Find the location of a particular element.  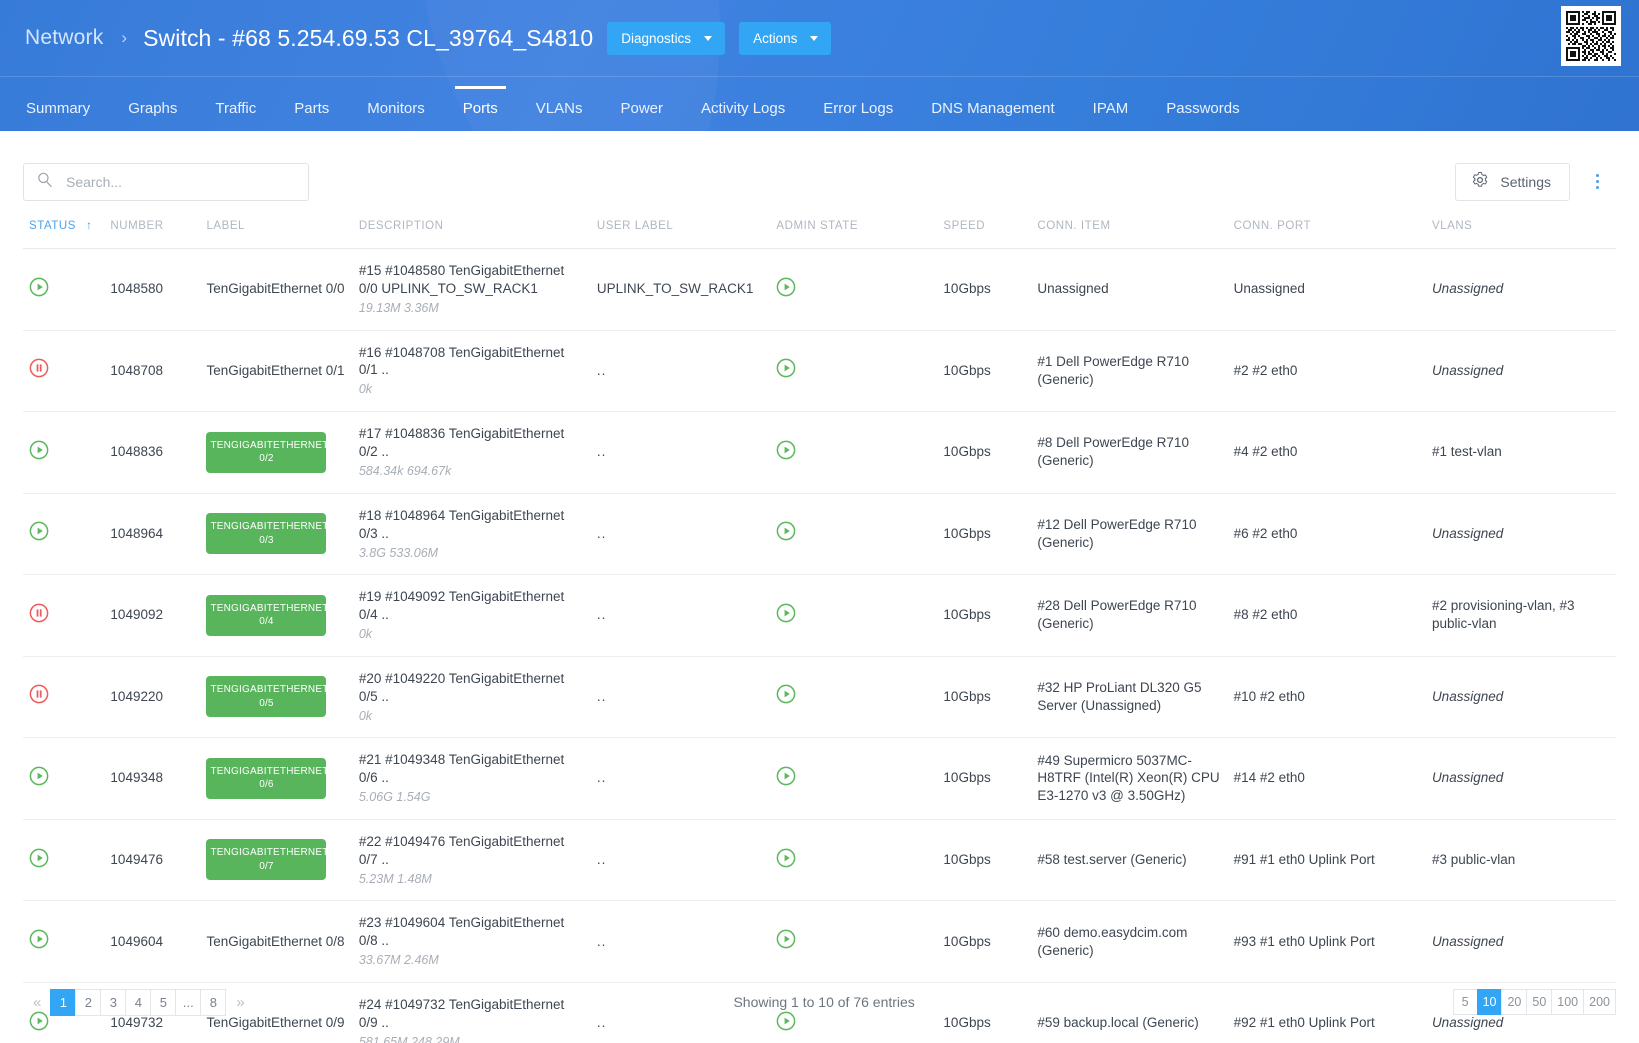

column-header-speed: SPEED is located at coordinates (984, 226).